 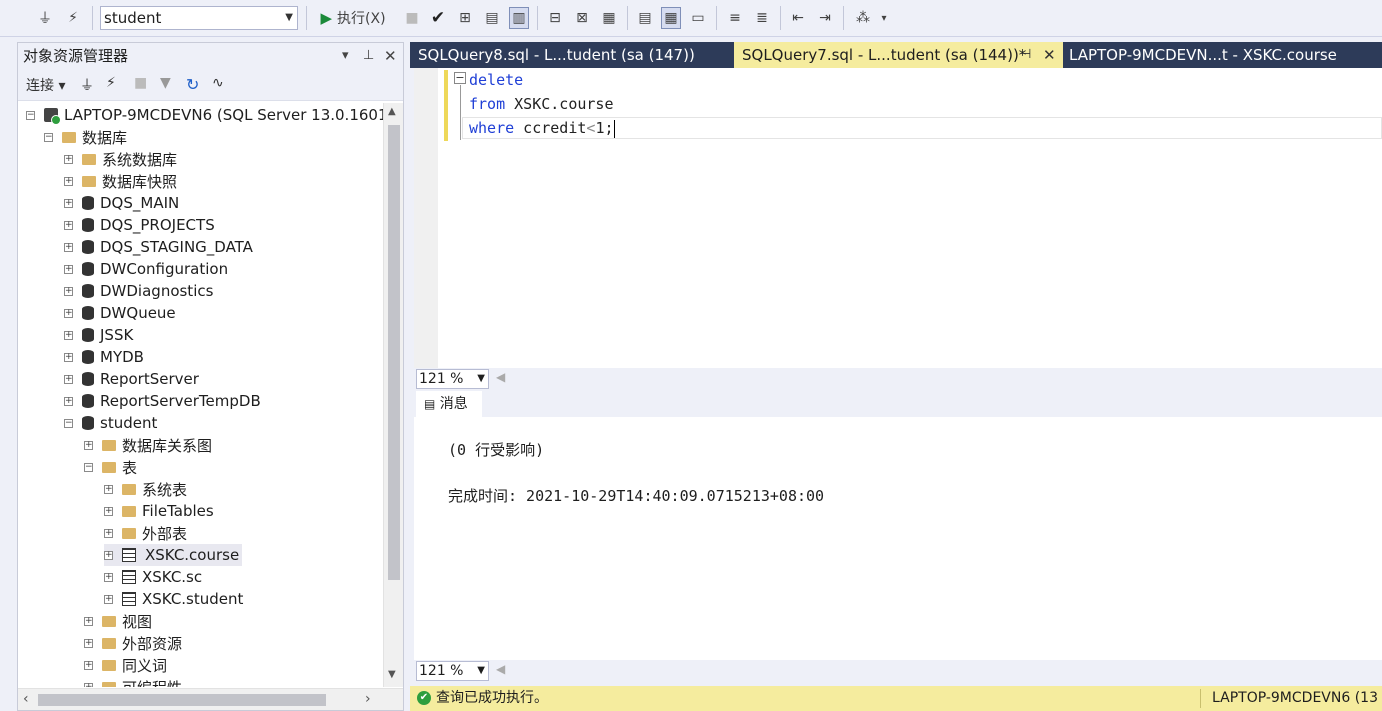 What do you see at coordinates (1049, 55) in the screenshot?
I see `close-tab-icon: ✕` at bounding box center [1049, 55].